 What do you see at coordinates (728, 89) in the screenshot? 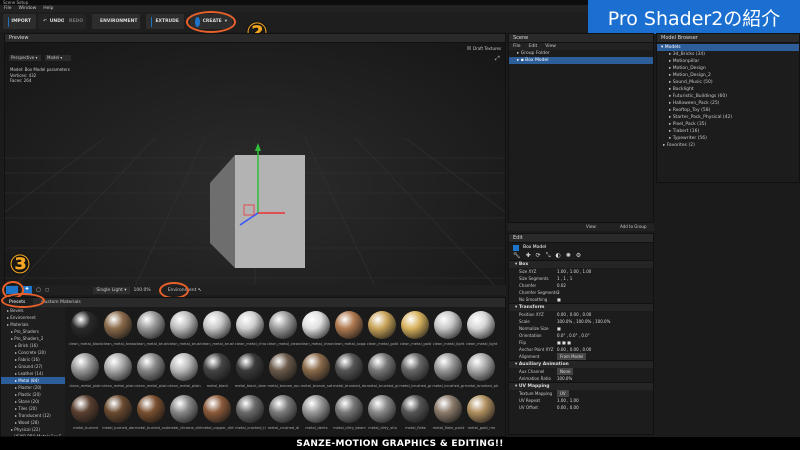
I see `model-item: ▸ Backlight` at bounding box center [728, 89].